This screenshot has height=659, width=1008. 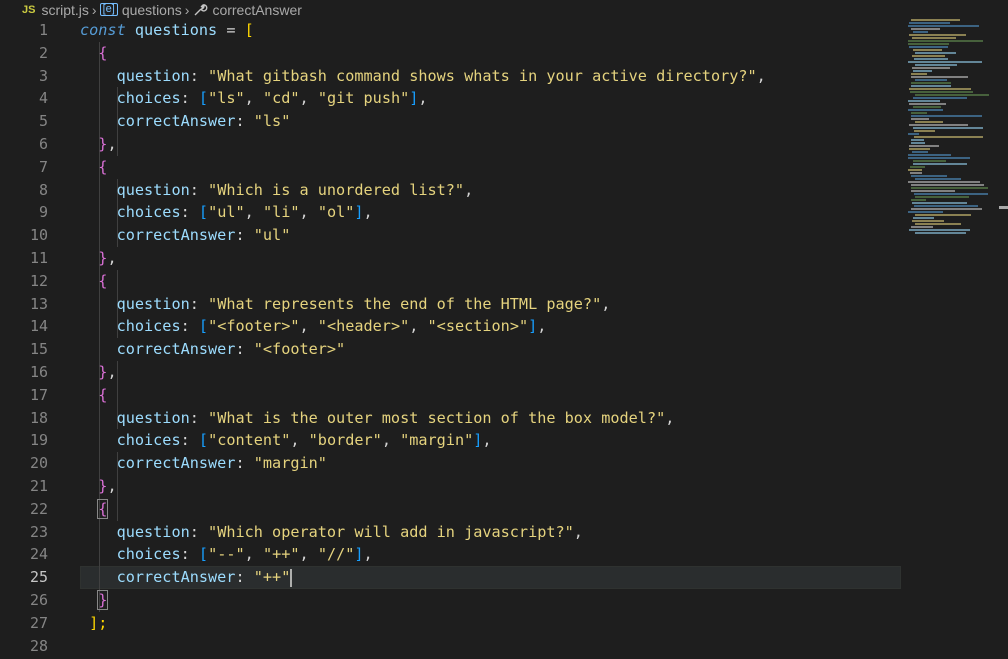 I want to click on line-number: 10, so click(x=38, y=235).